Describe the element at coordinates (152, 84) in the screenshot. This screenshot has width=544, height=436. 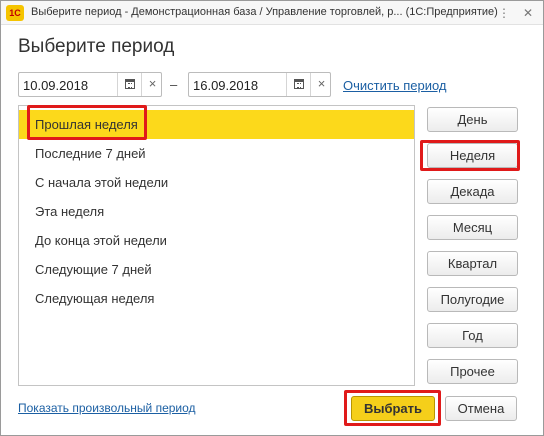
I see `clear-date-from-icon: ×` at that location.